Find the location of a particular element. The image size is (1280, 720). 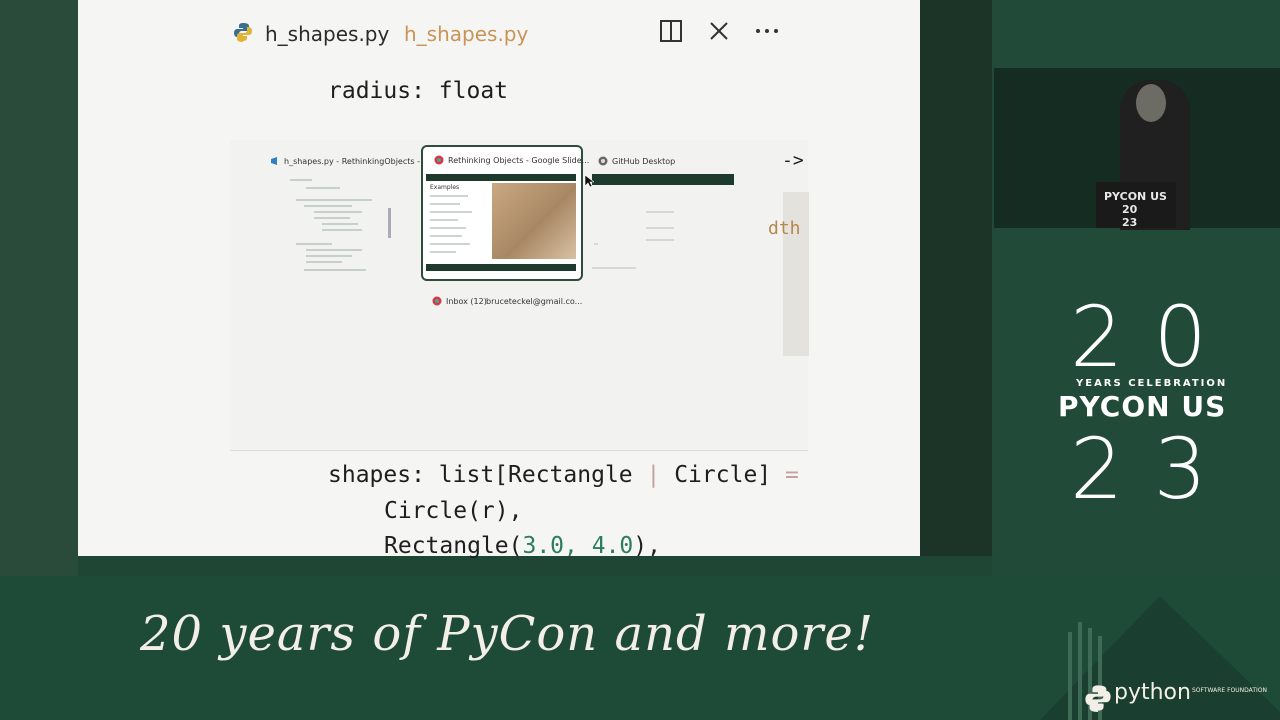

speaker-head is located at coordinates (1151, 103).